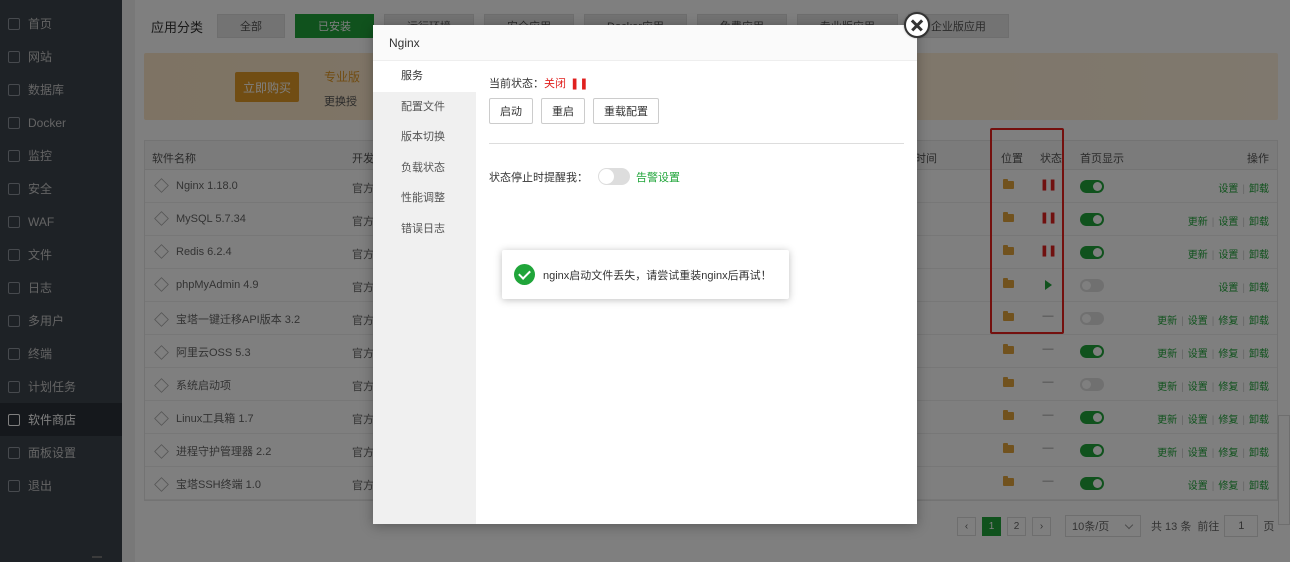  I want to click on status-value: 关闭, so click(555, 84).